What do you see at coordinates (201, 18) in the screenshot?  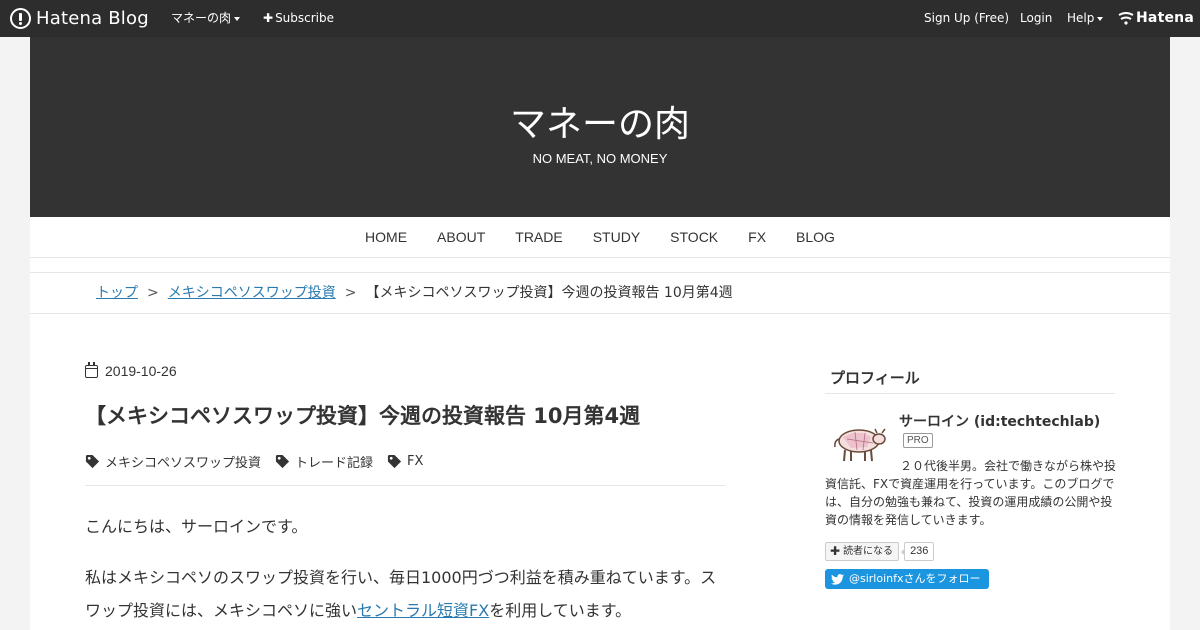 I see `blog-menu-label: マネーの肉` at bounding box center [201, 18].